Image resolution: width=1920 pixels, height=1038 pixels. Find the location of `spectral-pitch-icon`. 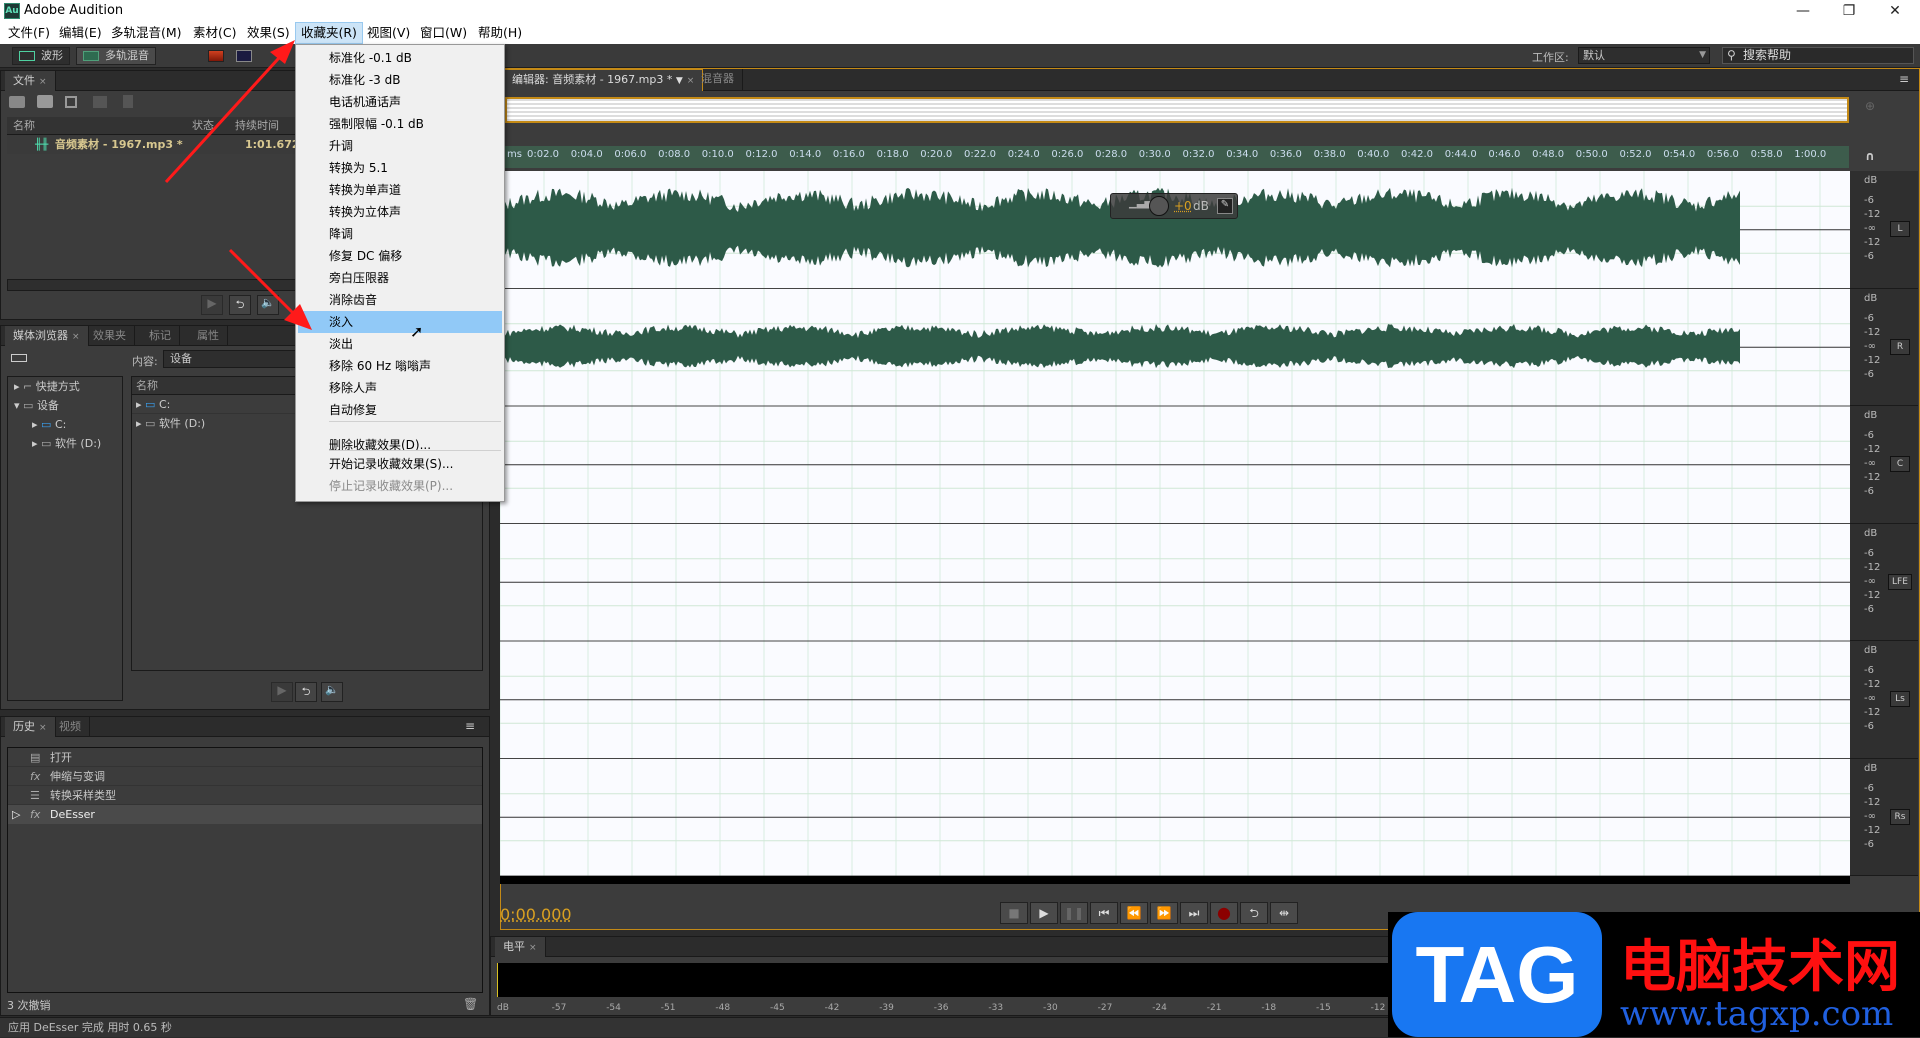

spectral-pitch-icon is located at coordinates (244, 56).